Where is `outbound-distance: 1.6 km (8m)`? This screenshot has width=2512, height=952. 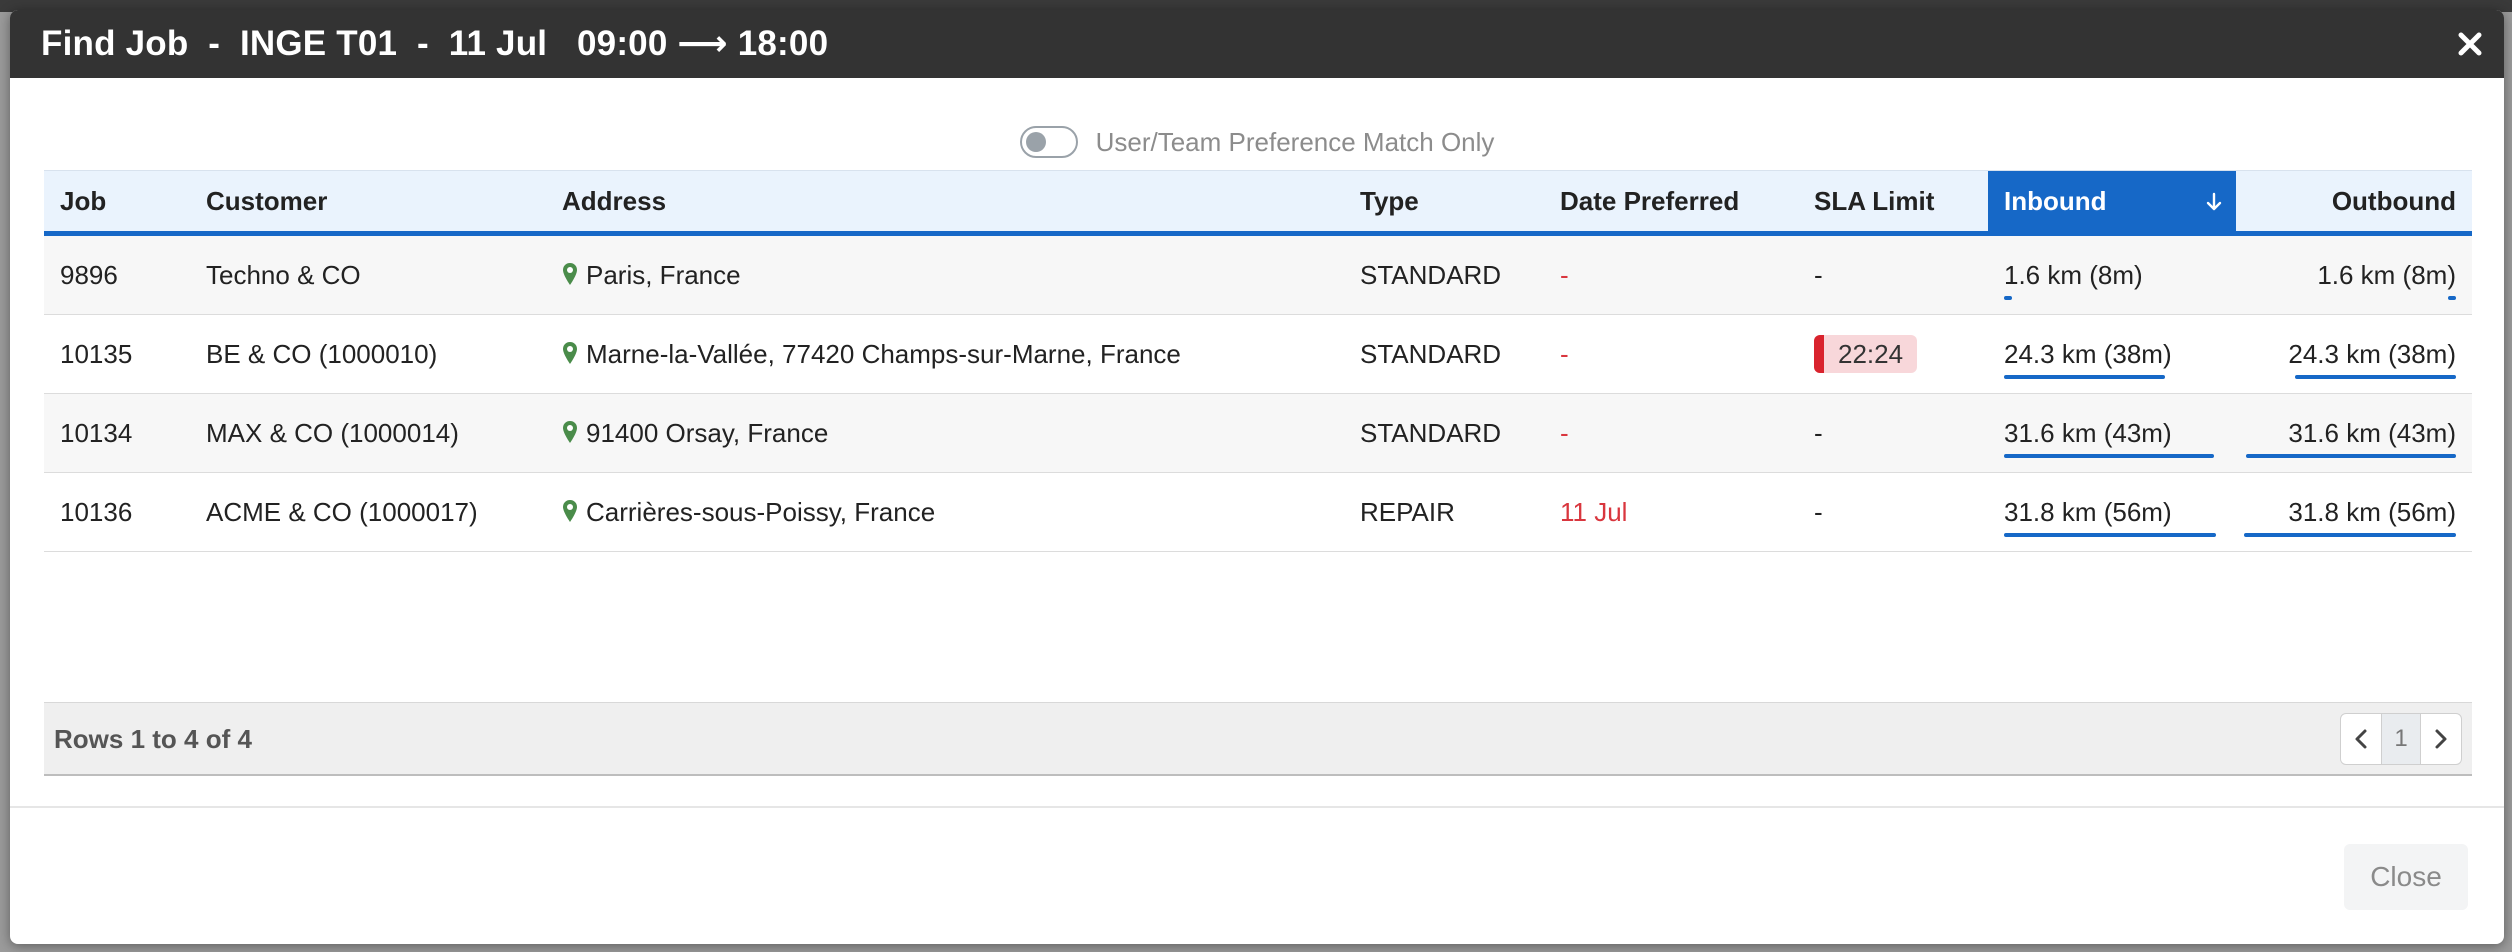 outbound-distance: 1.6 km (8m) is located at coordinates (2386, 275).